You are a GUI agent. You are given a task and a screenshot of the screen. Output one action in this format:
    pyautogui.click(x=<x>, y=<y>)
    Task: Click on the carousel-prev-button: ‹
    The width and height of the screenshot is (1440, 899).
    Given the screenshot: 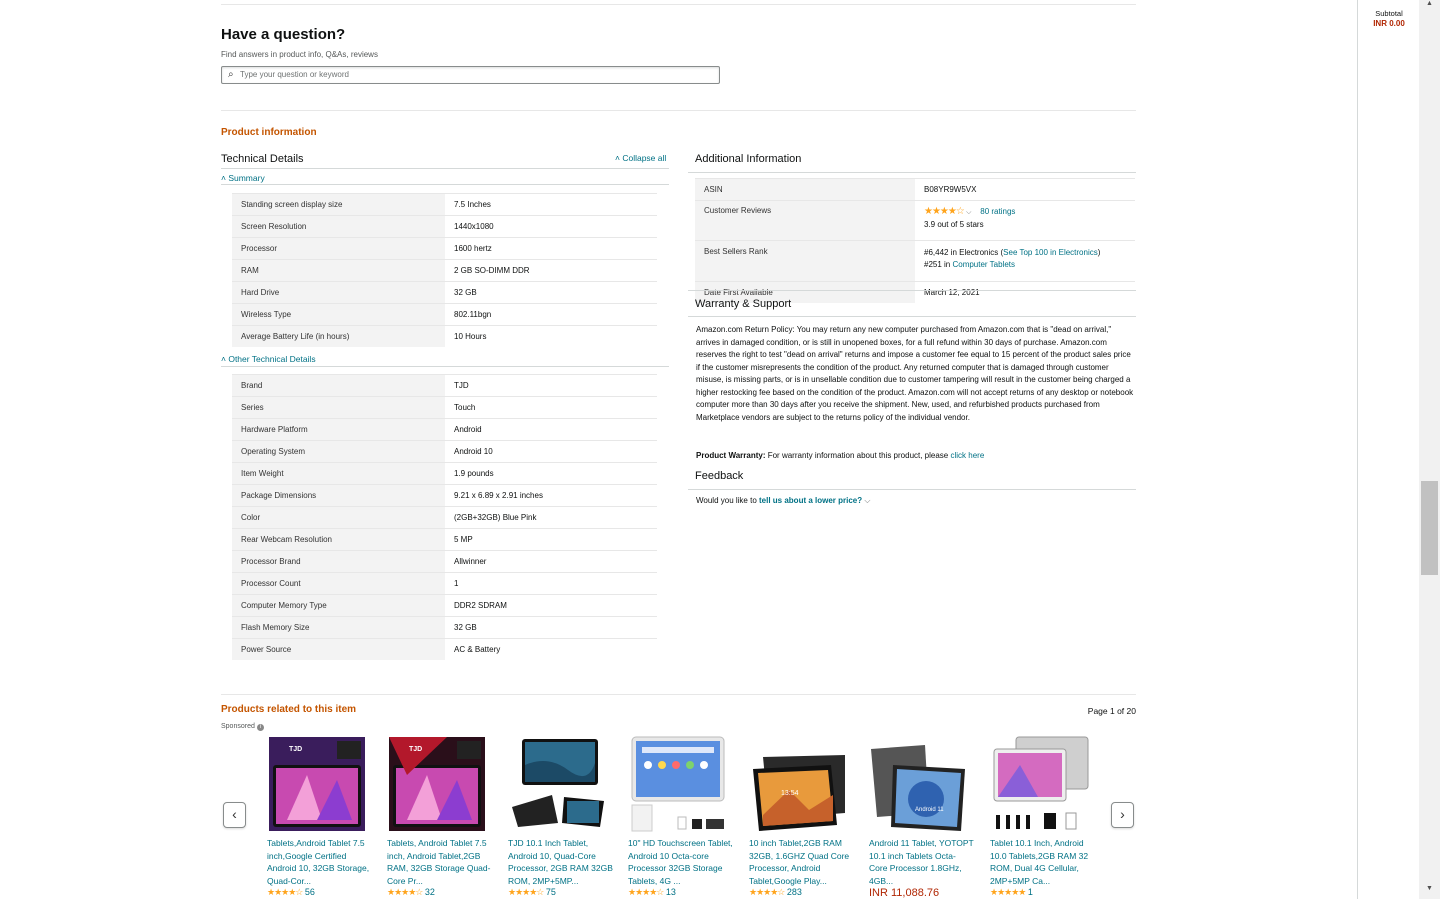 What is the action you would take?
    pyautogui.click(x=234, y=815)
    